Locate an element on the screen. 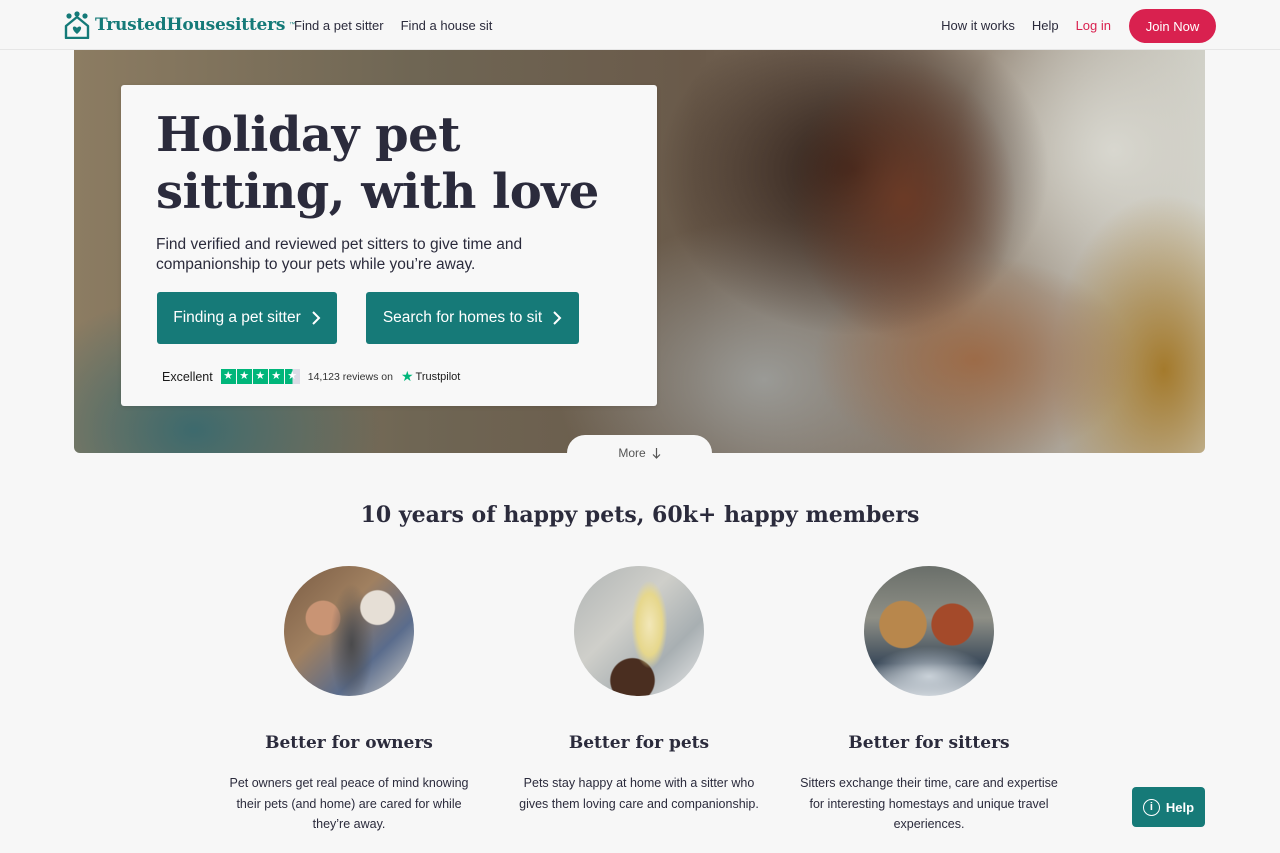  search-homes-label: Search for homes to sit is located at coordinates (462, 317).